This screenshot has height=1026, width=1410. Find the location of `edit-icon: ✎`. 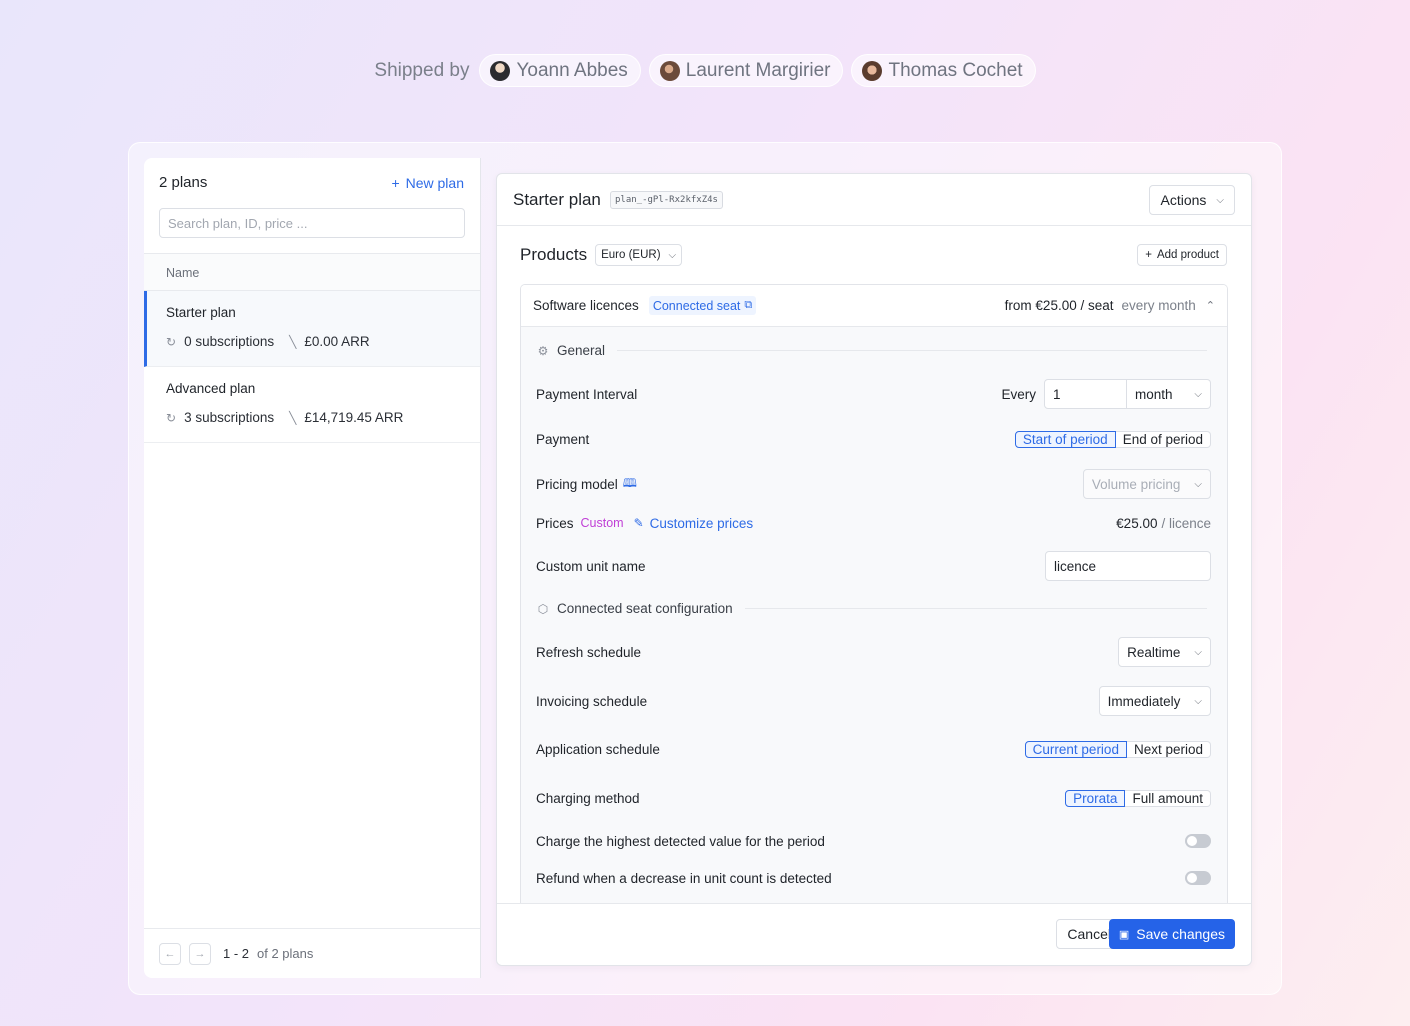

edit-icon: ✎ is located at coordinates (638, 523).